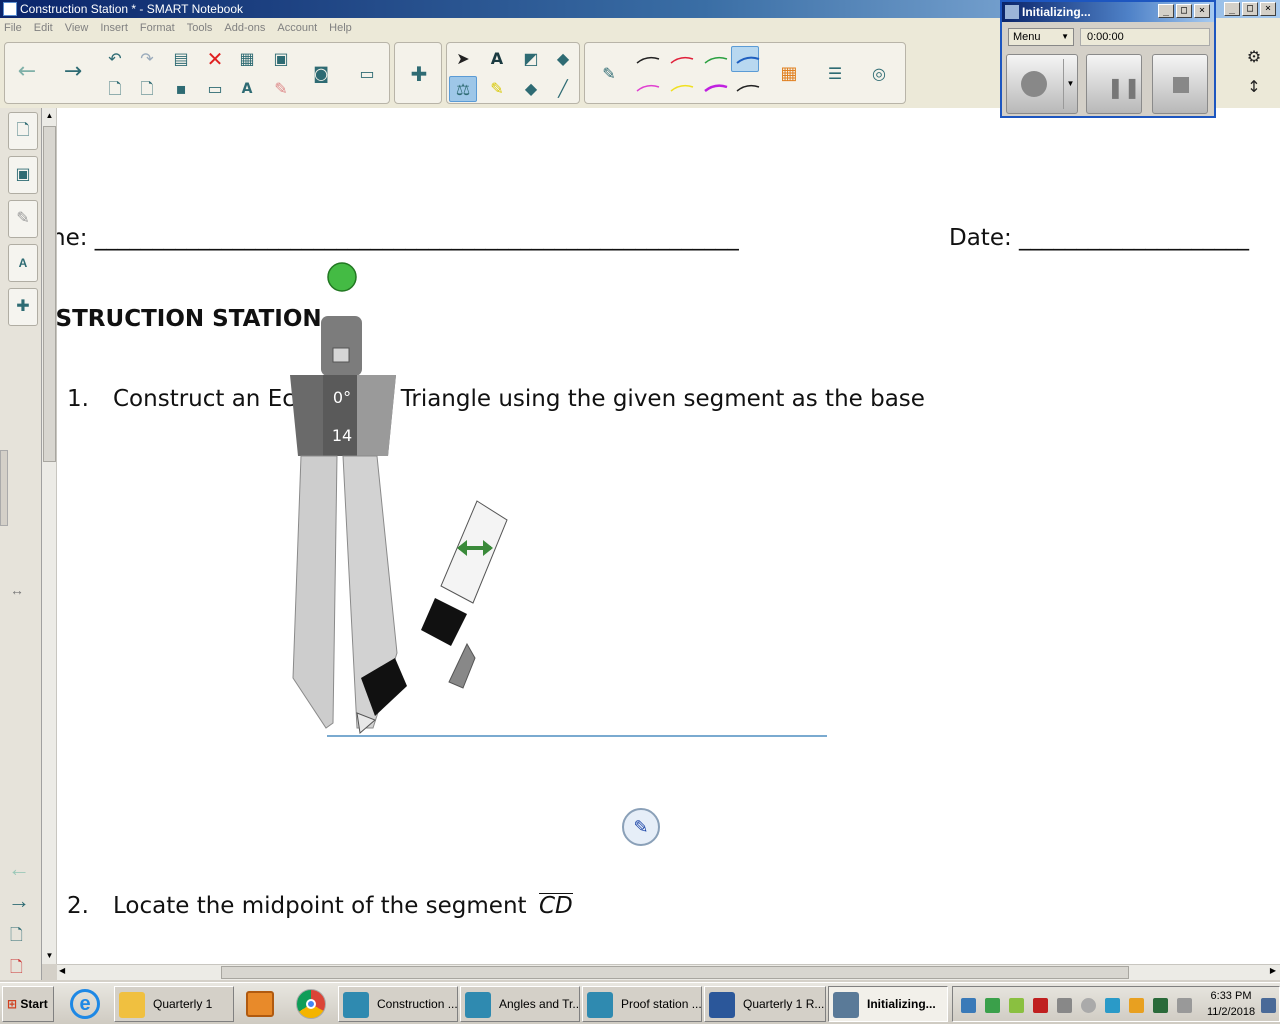  Describe the element at coordinates (1180, 84) in the screenshot. I see `stop-button` at that location.